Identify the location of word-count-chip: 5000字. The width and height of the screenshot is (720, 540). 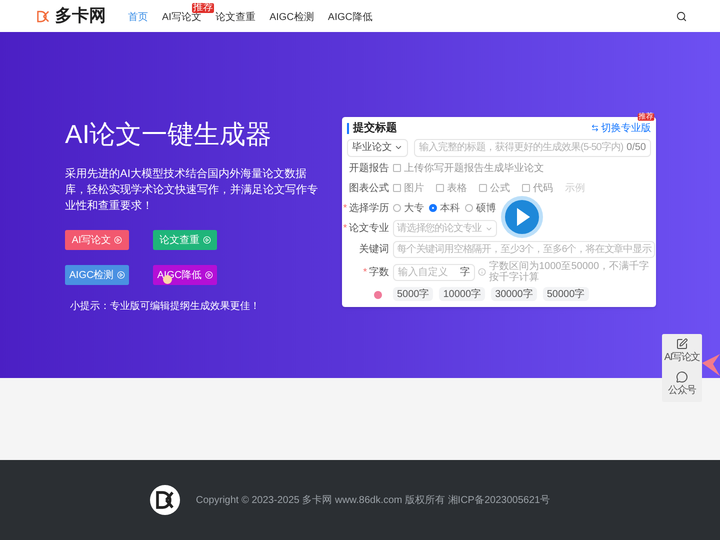
(413, 294).